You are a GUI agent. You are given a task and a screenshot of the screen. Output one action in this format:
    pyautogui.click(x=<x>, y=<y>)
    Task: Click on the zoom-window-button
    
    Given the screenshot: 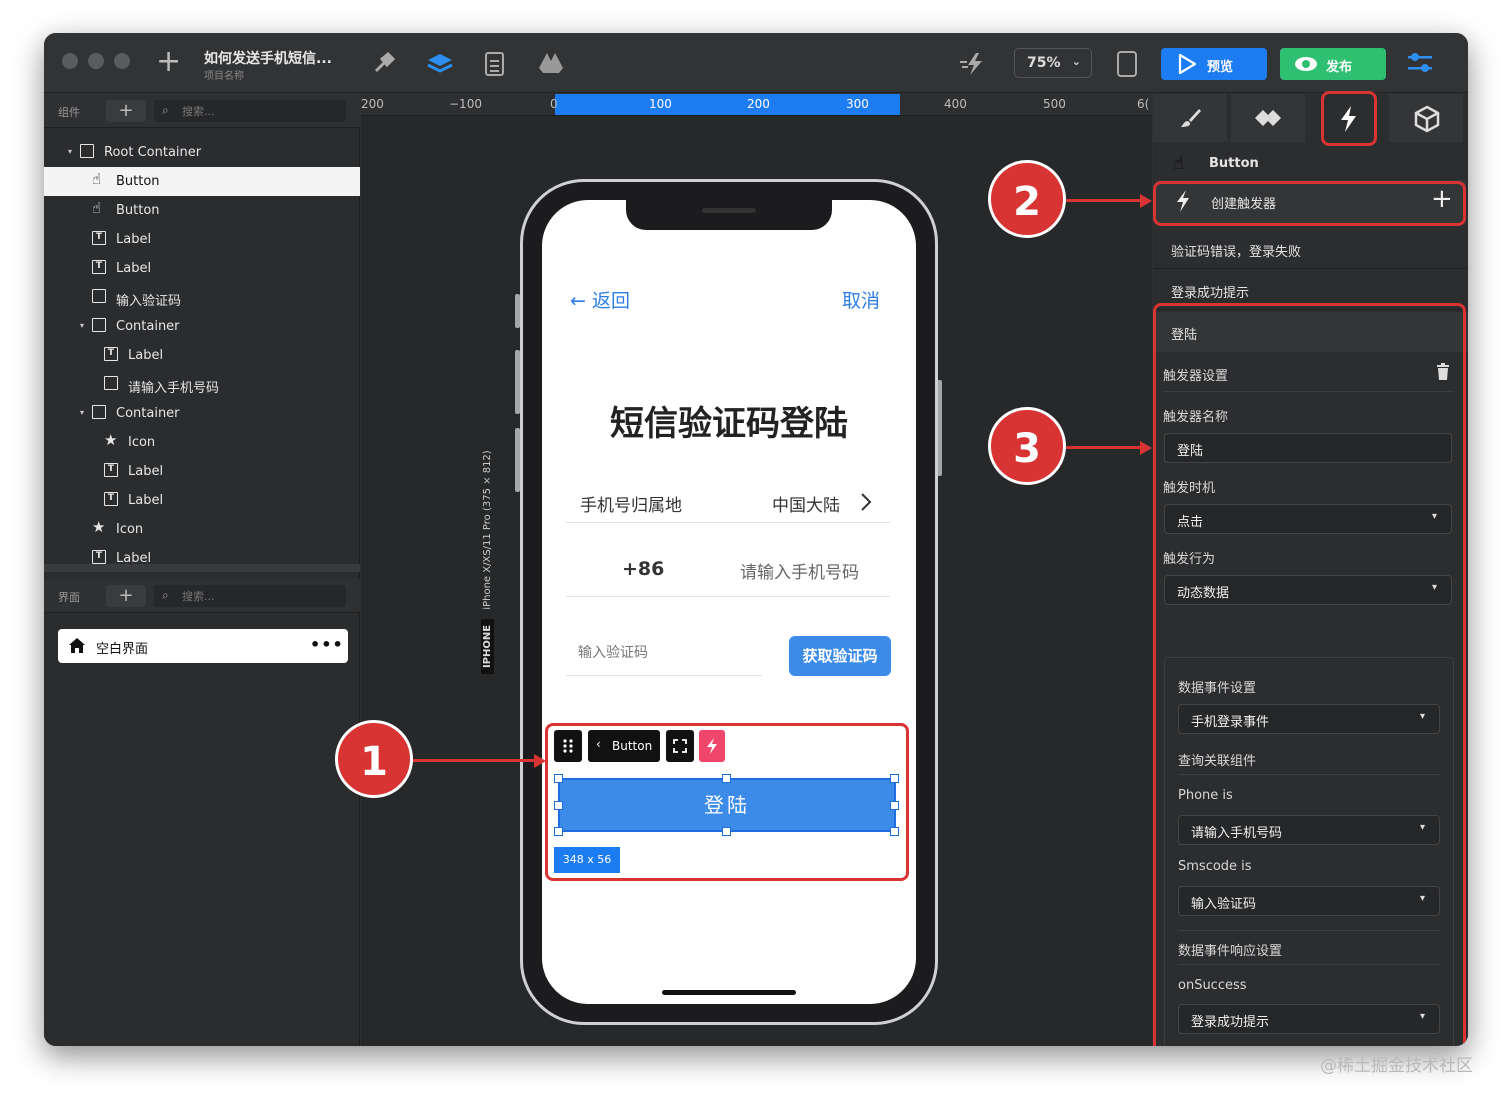 What is the action you would take?
    pyautogui.click(x=122, y=61)
    